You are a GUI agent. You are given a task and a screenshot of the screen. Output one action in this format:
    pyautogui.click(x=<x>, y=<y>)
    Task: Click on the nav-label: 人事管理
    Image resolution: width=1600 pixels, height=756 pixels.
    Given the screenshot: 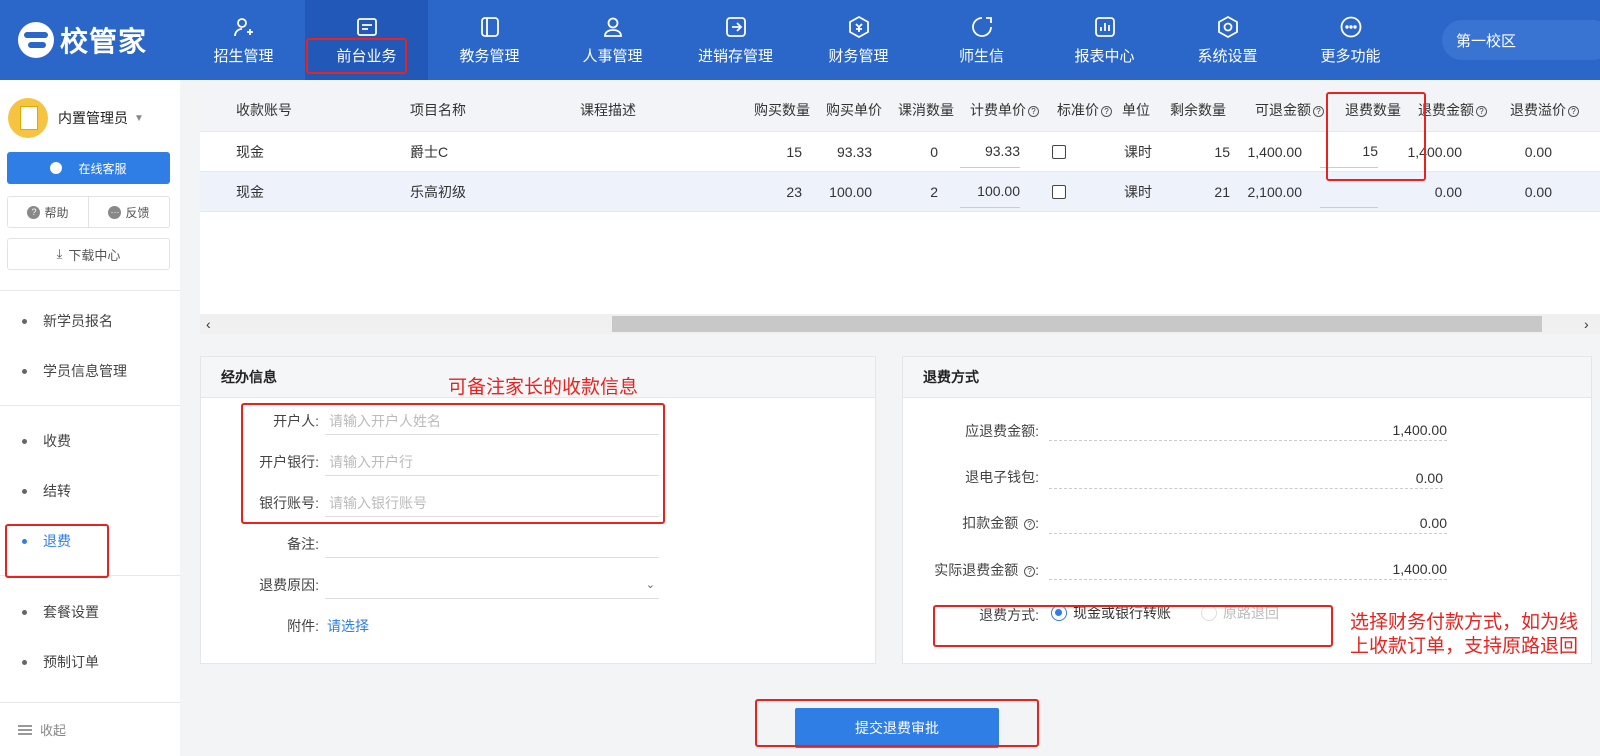 What is the action you would take?
    pyautogui.click(x=612, y=56)
    